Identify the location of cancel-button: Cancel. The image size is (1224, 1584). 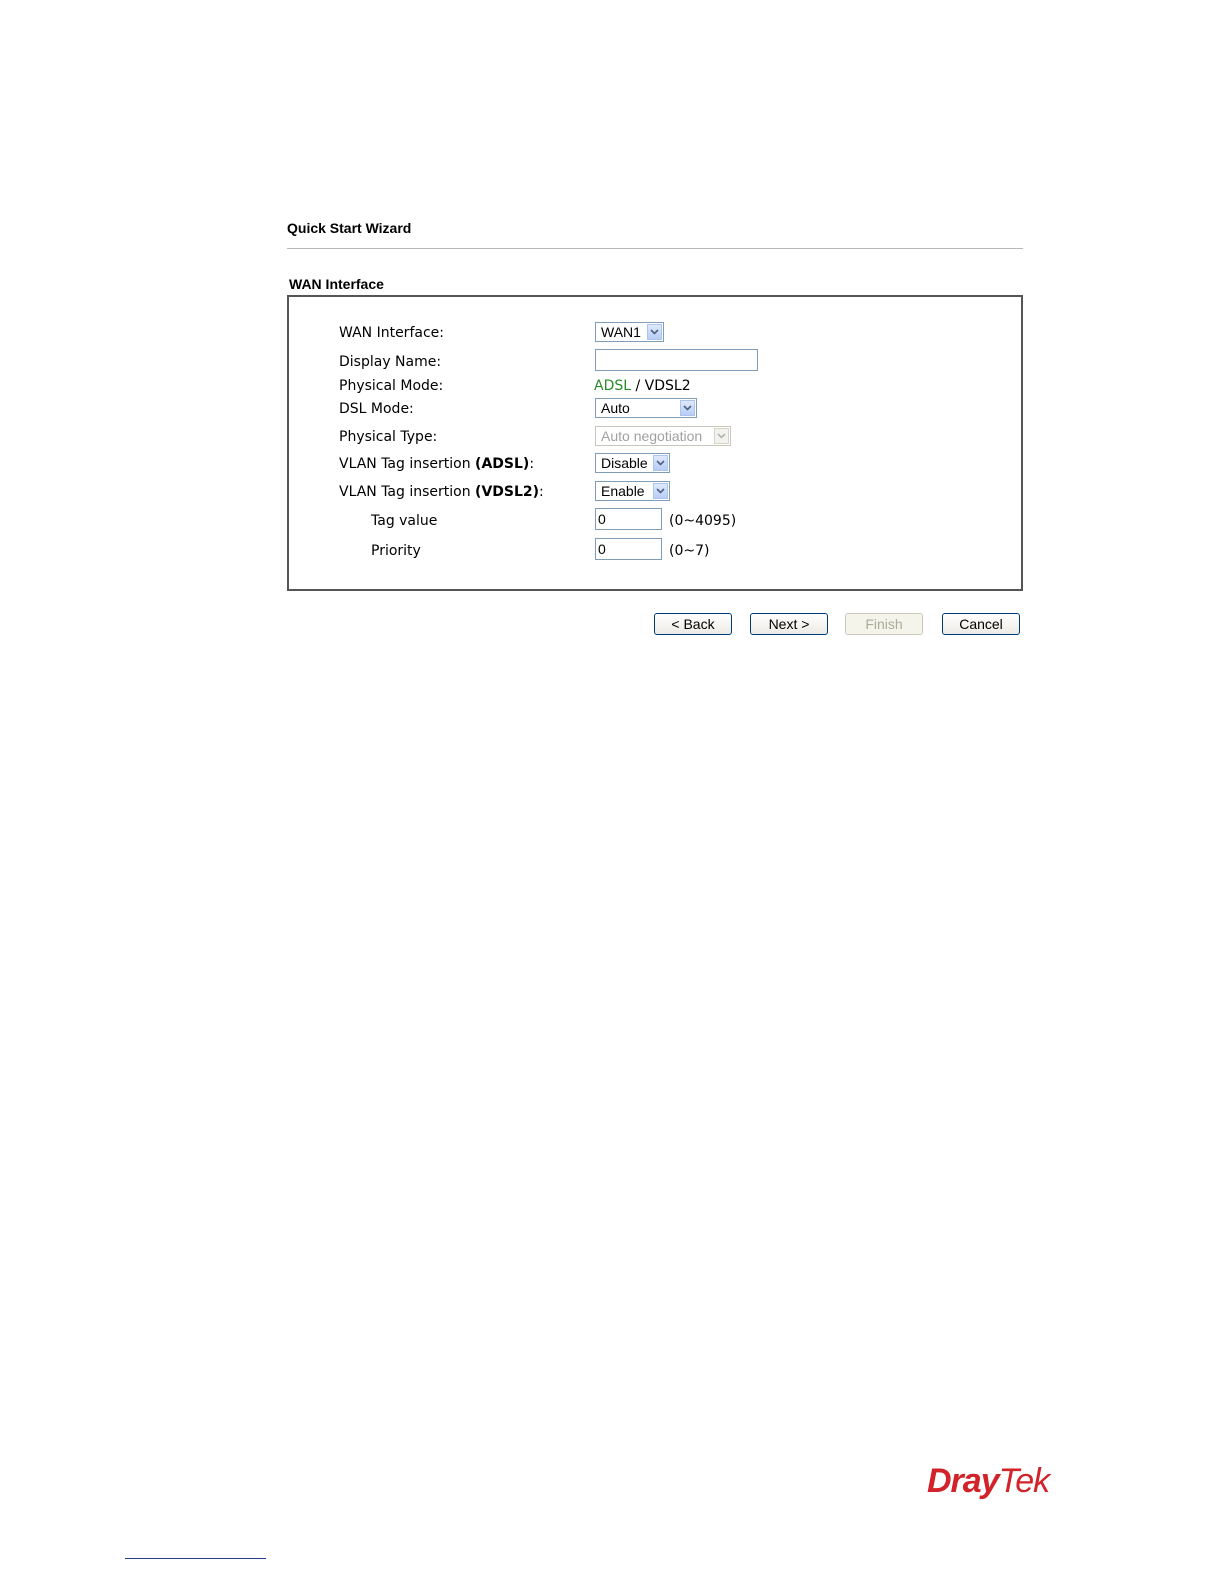
(981, 624).